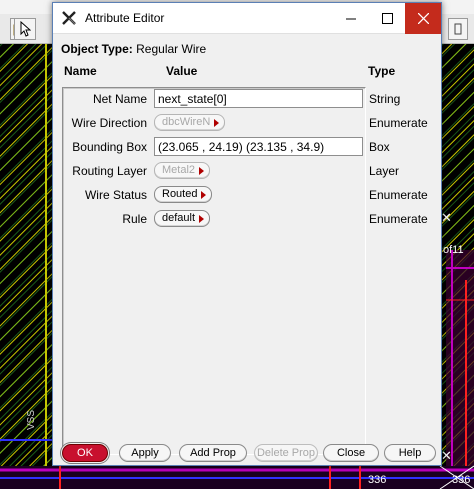 The height and width of the screenshot is (489, 474). I want to click on property-row-bounding-box: Bounding Box Box, so click(243, 147).